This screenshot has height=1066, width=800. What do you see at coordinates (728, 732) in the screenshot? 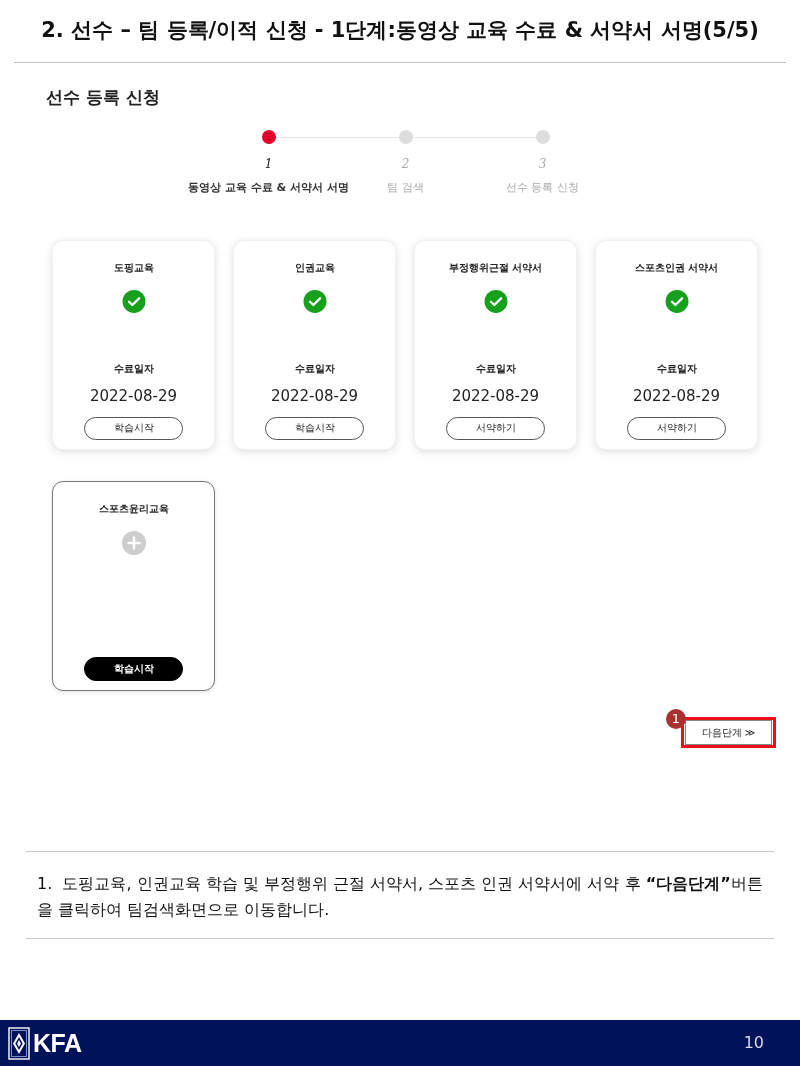
I see `next-step-button: 다음단계 ≫` at bounding box center [728, 732].